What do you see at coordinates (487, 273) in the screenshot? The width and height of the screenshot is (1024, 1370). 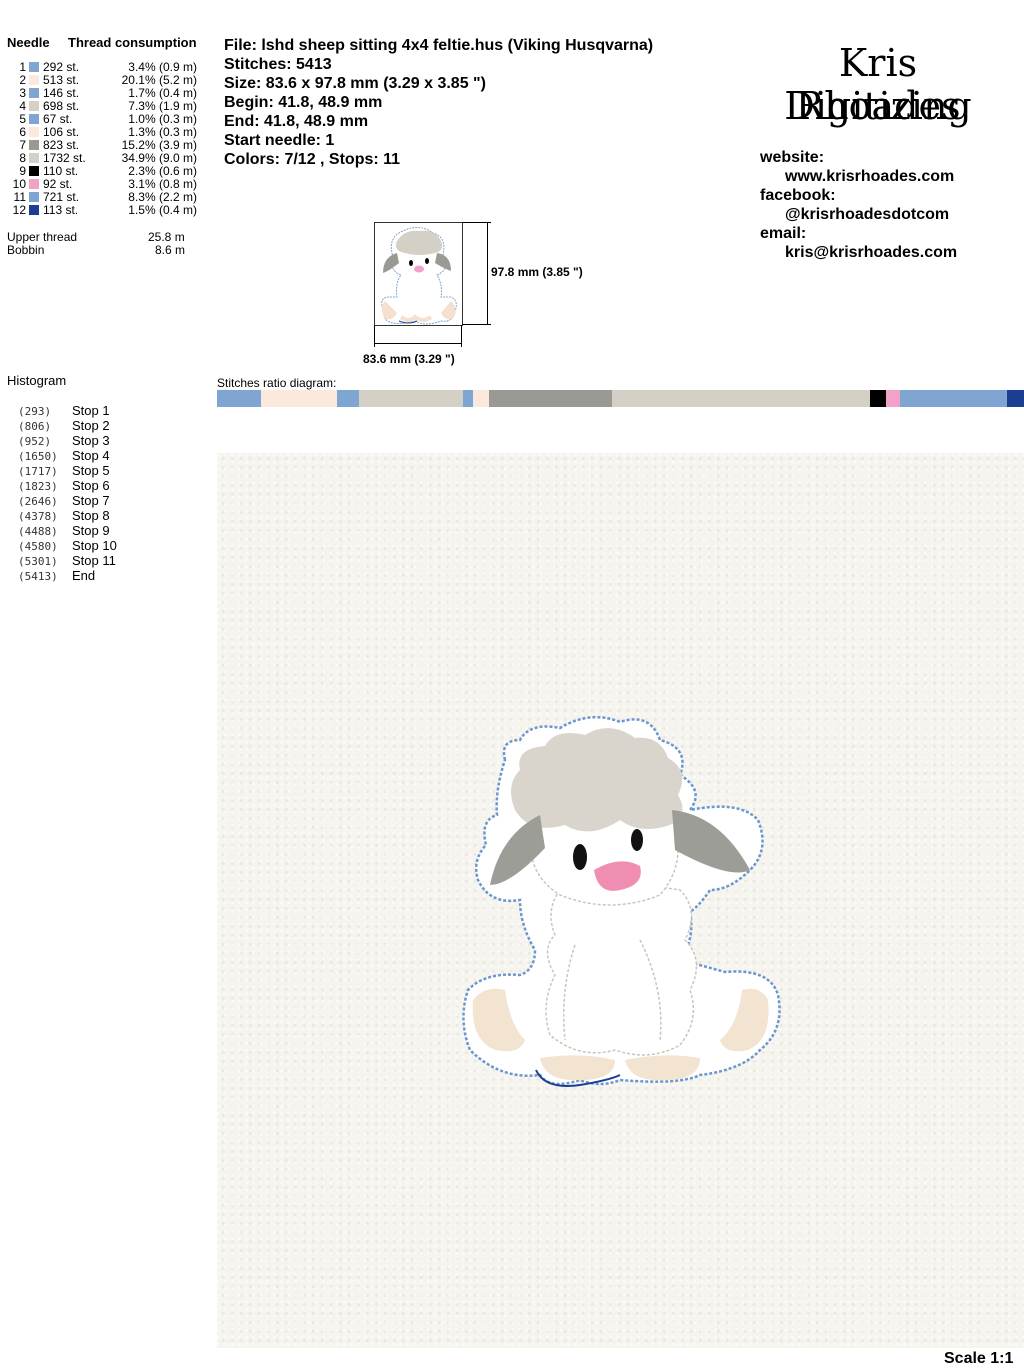 I see `height-dimension-line` at bounding box center [487, 273].